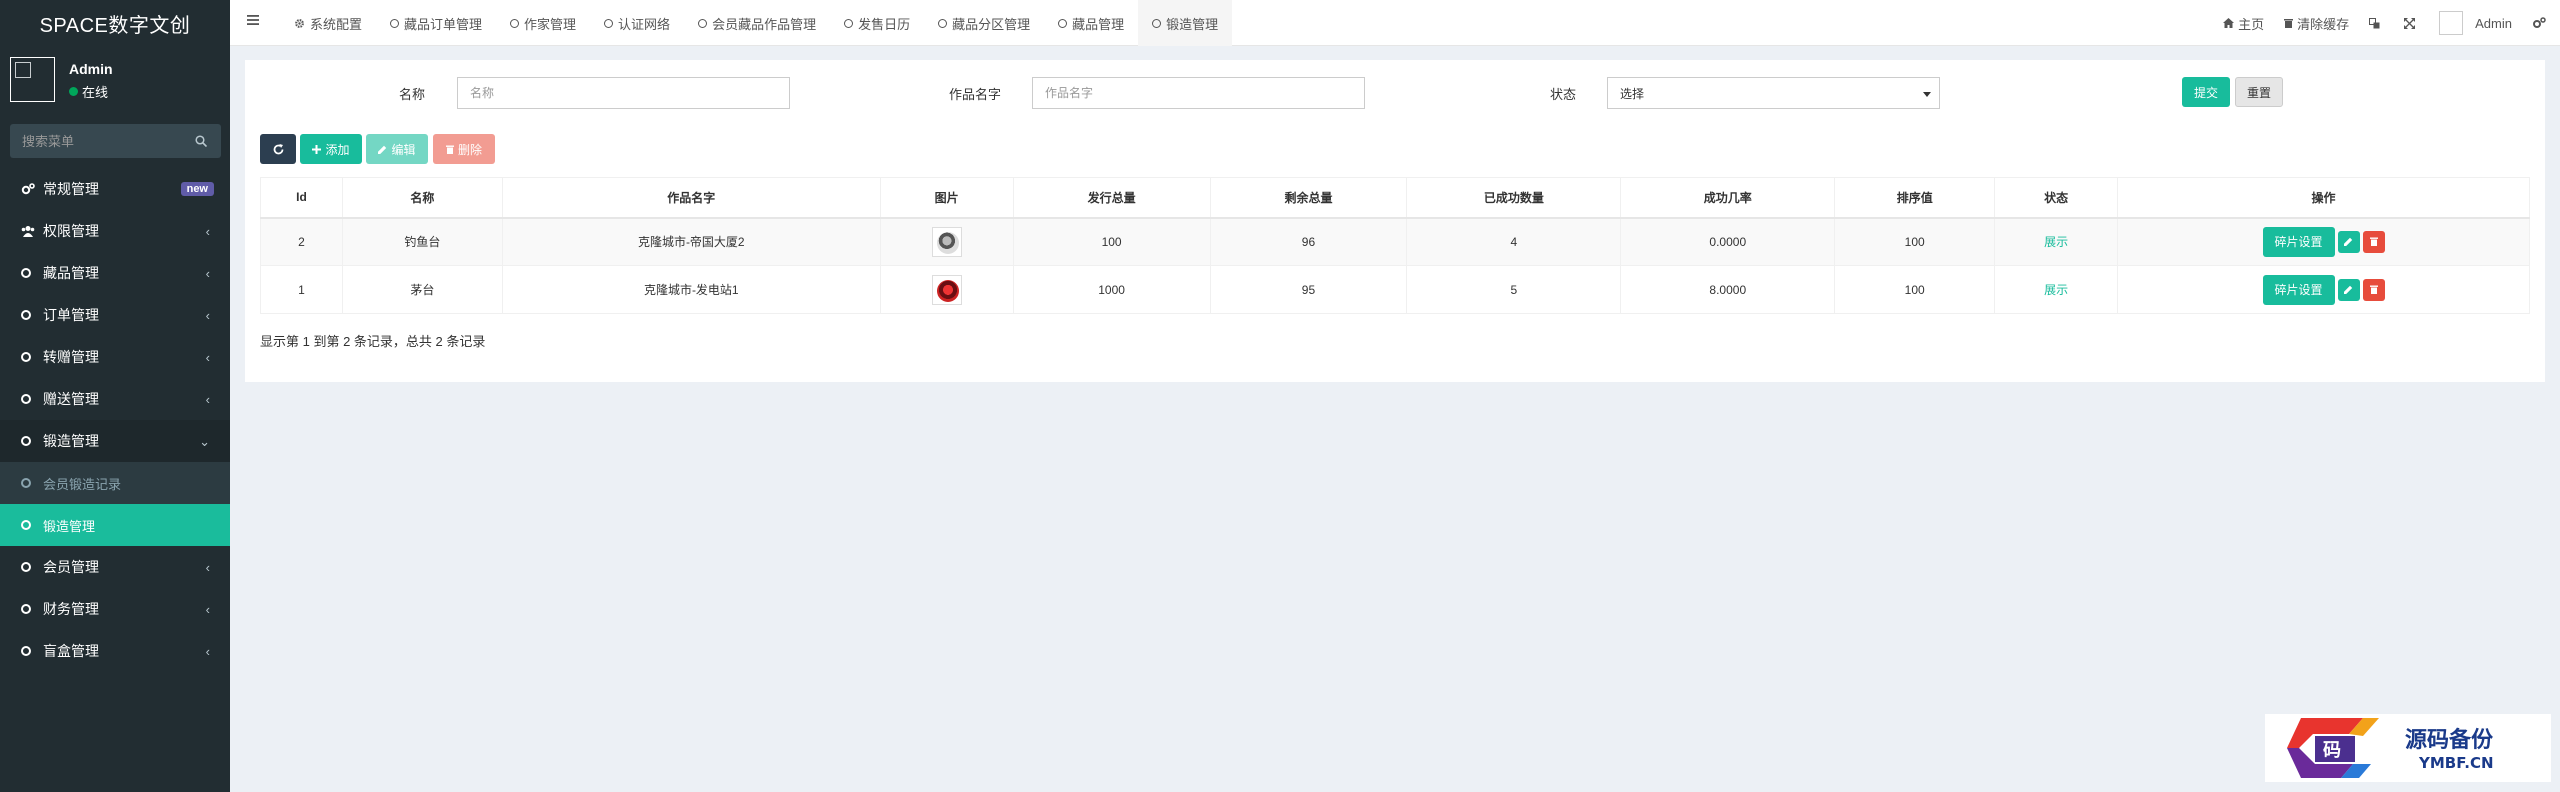 This screenshot has height=792, width=2560. What do you see at coordinates (29, 231) in the screenshot?
I see `group-icon` at bounding box center [29, 231].